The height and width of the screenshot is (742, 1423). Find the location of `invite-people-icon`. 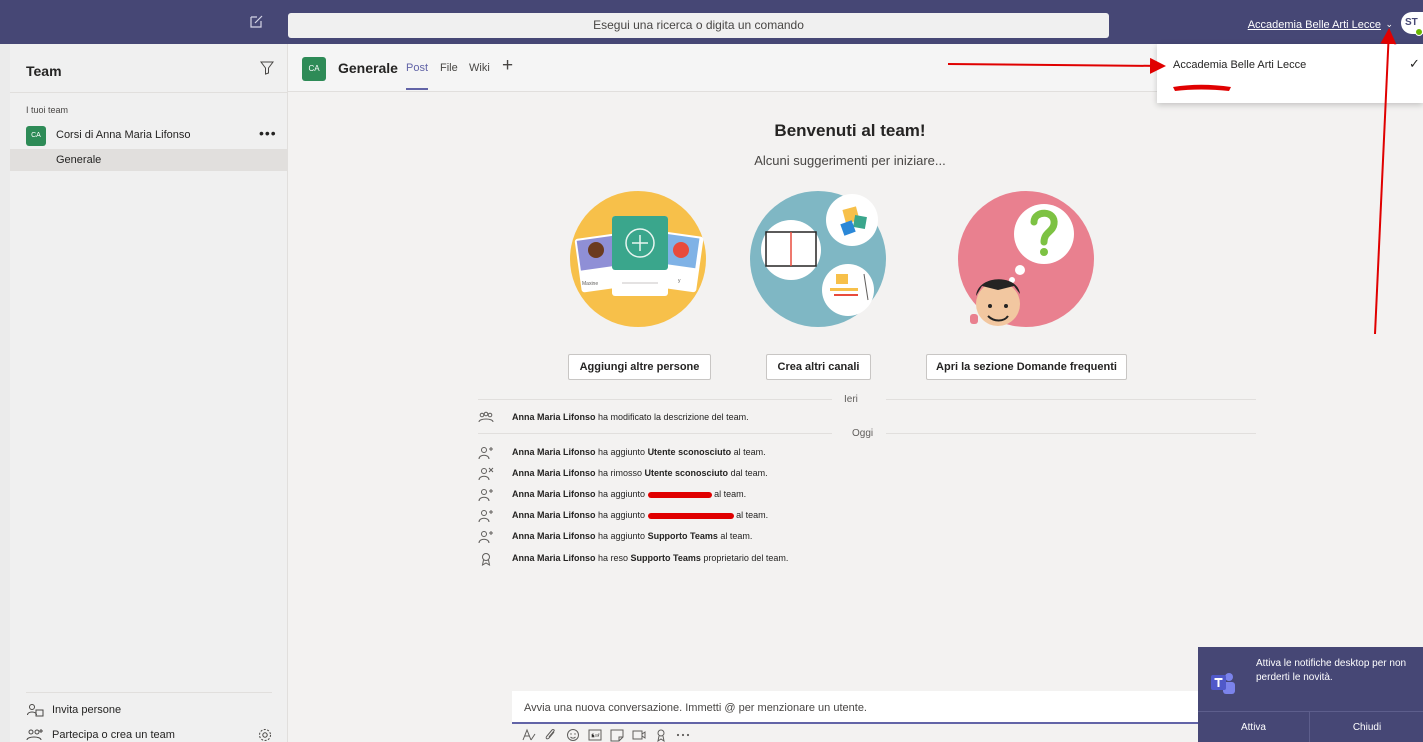

invite-people-icon is located at coordinates (35, 710).